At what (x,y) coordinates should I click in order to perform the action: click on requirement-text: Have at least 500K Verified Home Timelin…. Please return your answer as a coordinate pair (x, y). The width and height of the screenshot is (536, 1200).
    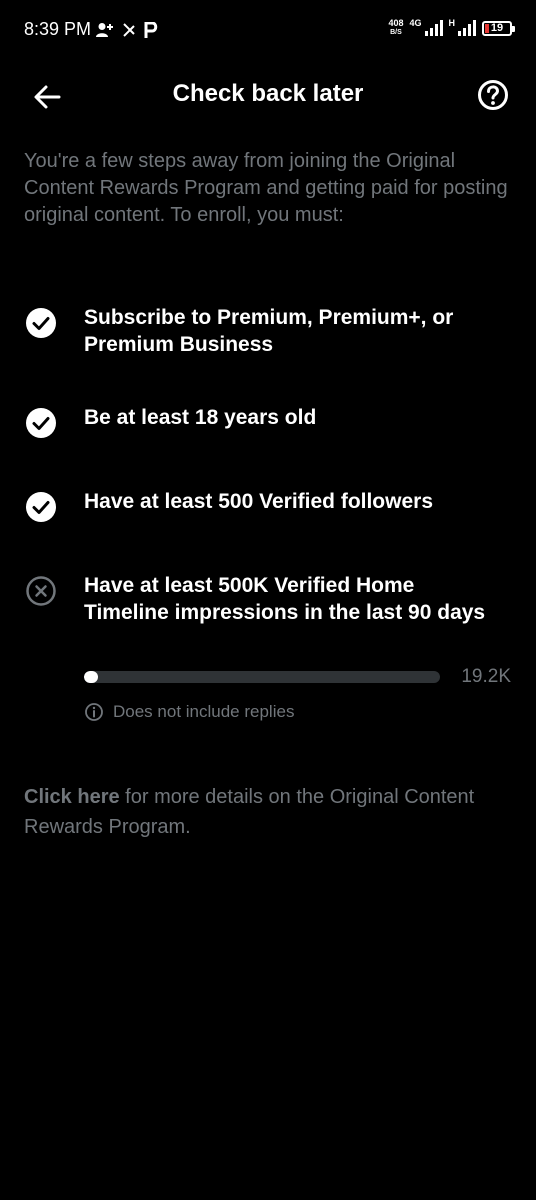
    Looking at the image, I should click on (285, 599).